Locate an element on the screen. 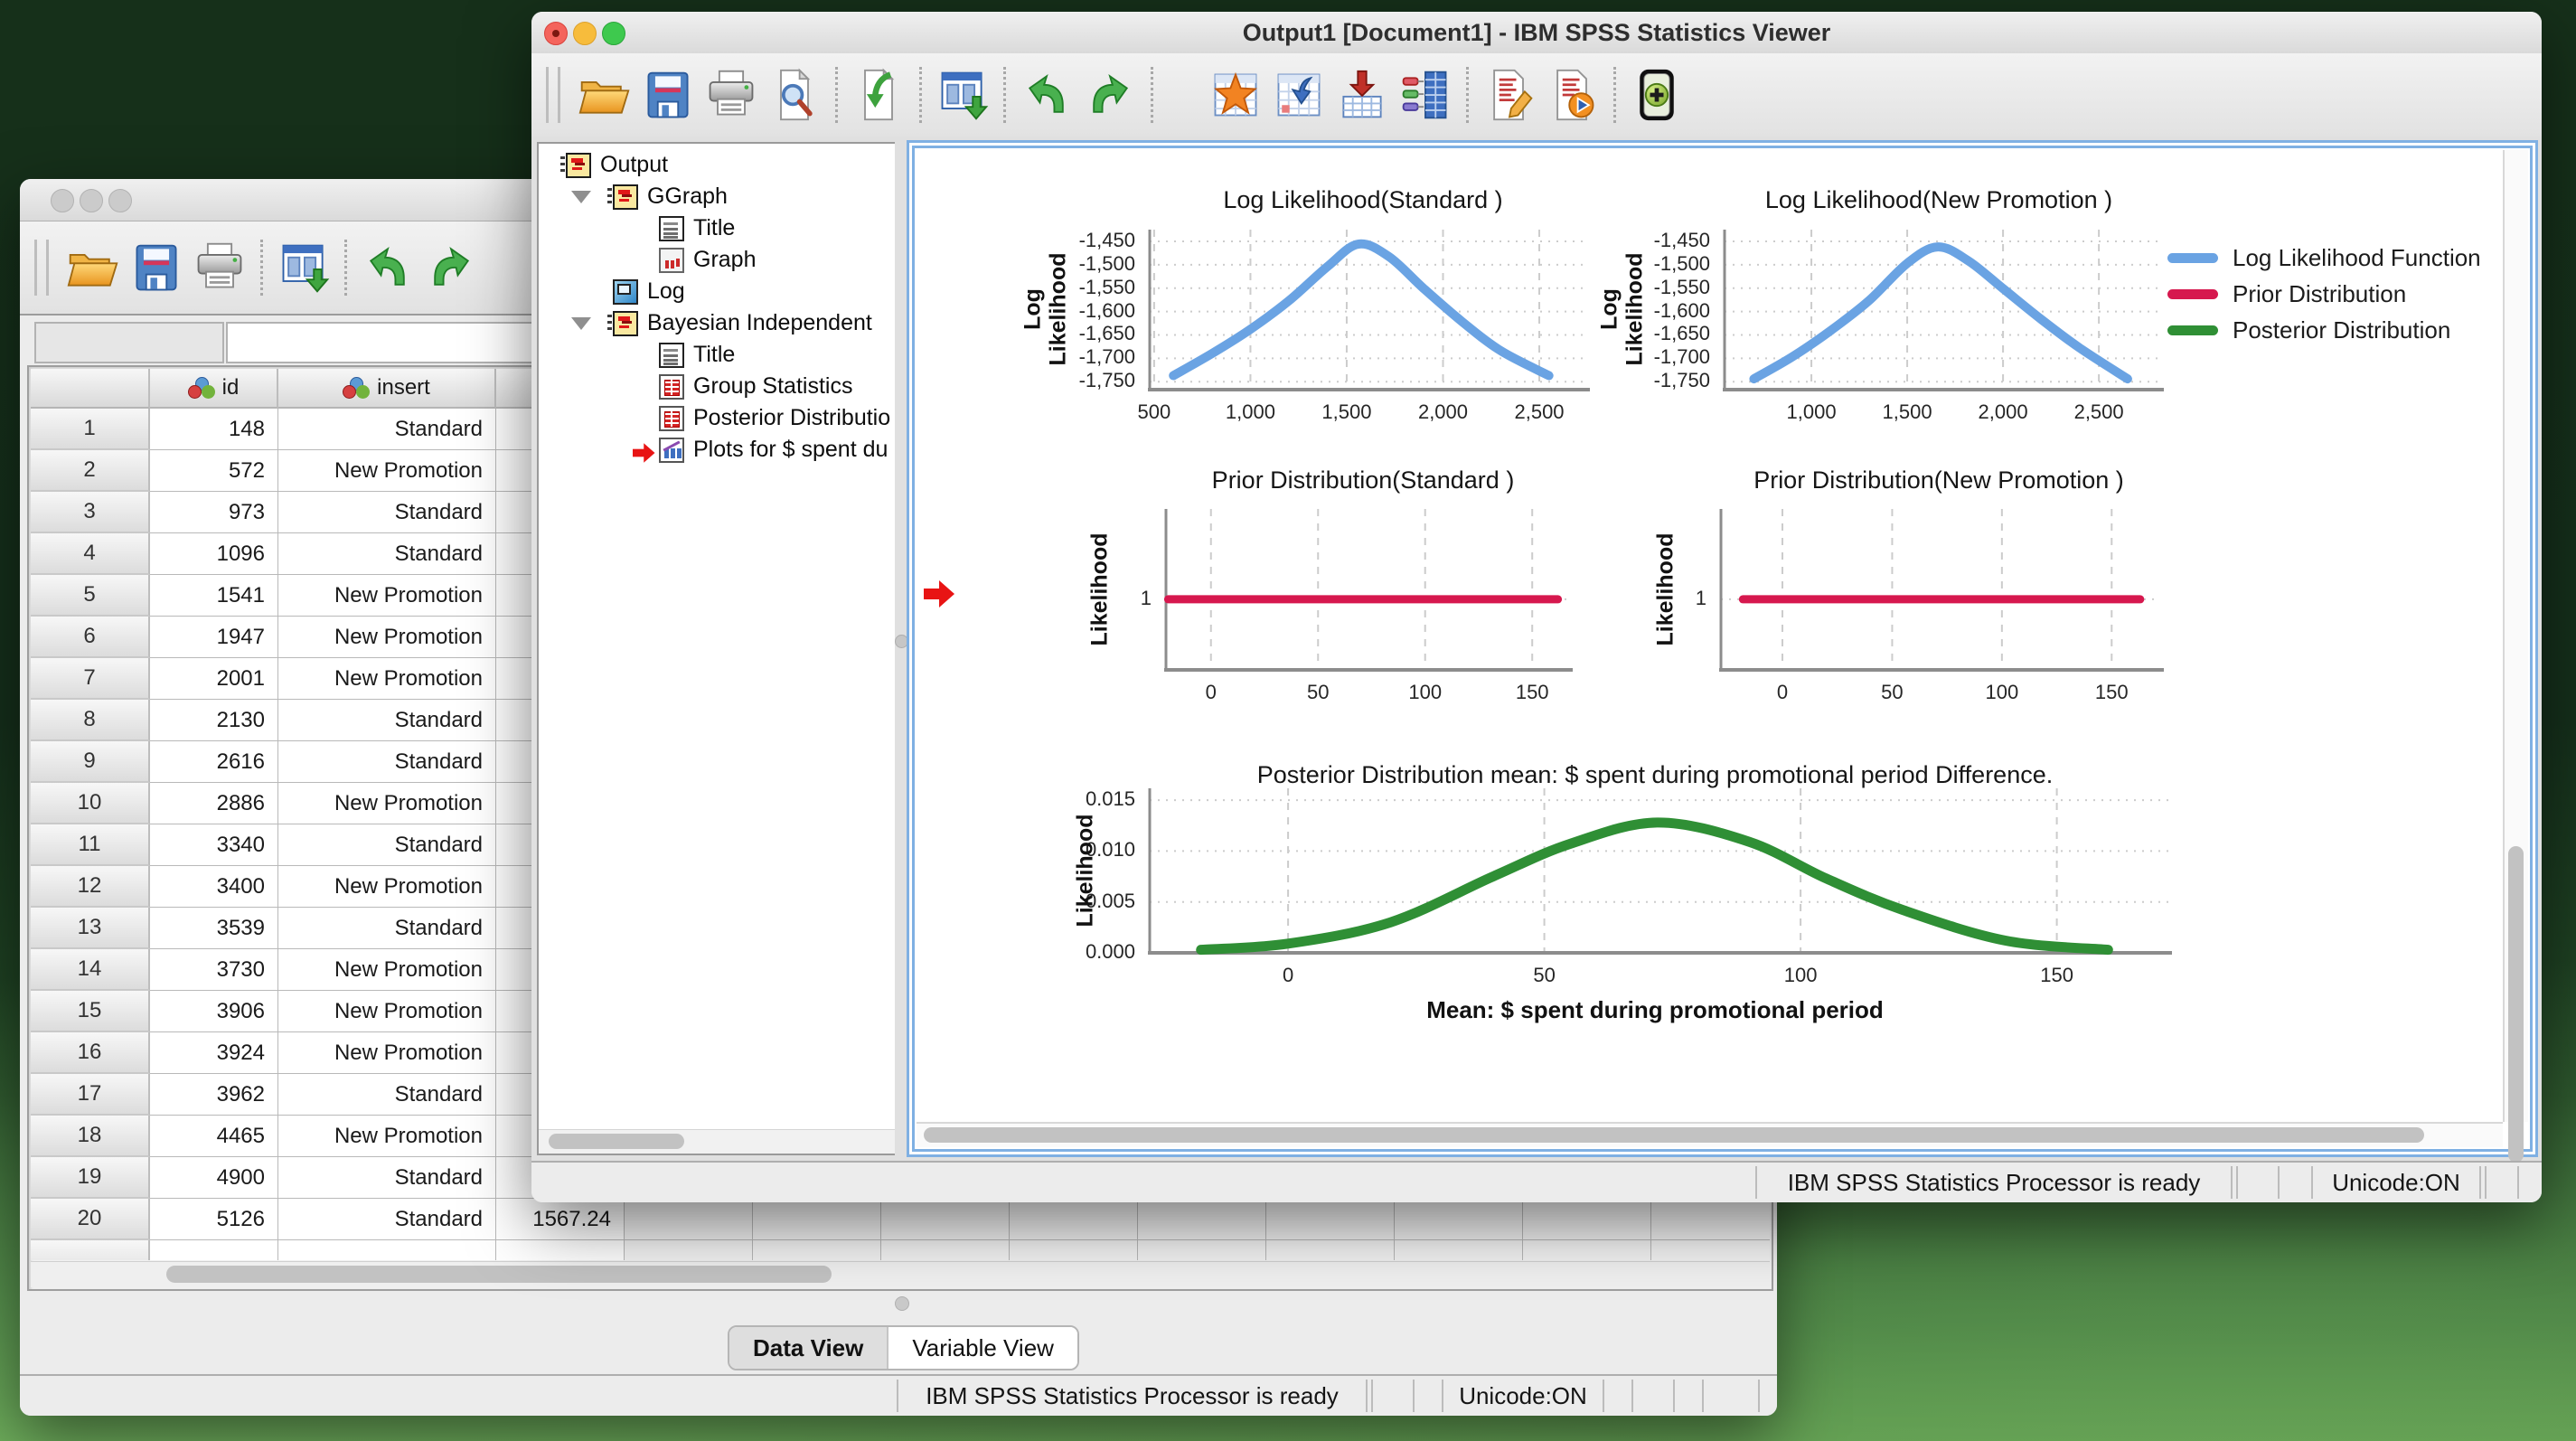 This screenshot has height=1441, width=2576. cell-id: 1947 is located at coordinates (214, 637).